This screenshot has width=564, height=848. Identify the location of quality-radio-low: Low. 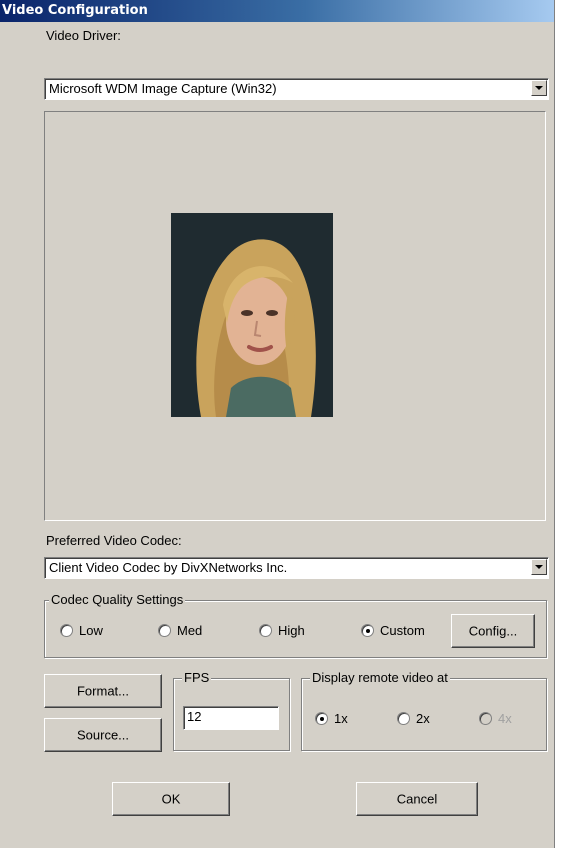
(81, 630).